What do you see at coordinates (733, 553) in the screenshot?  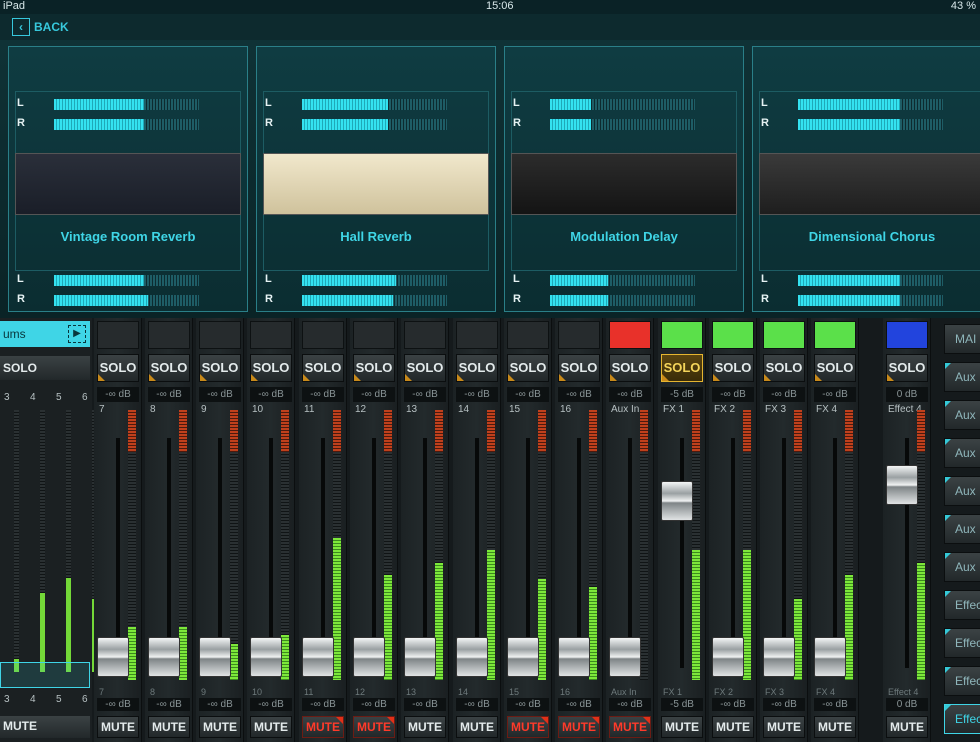 I see `fader-track` at bounding box center [733, 553].